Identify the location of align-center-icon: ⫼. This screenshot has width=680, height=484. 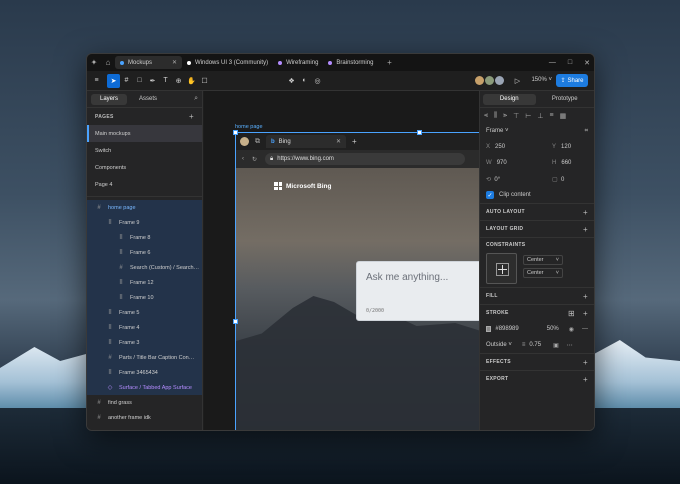
(495, 116).